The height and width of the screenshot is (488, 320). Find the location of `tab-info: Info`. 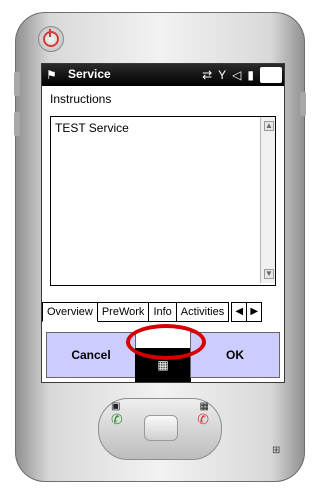

tab-info: Info is located at coordinates (163, 312).